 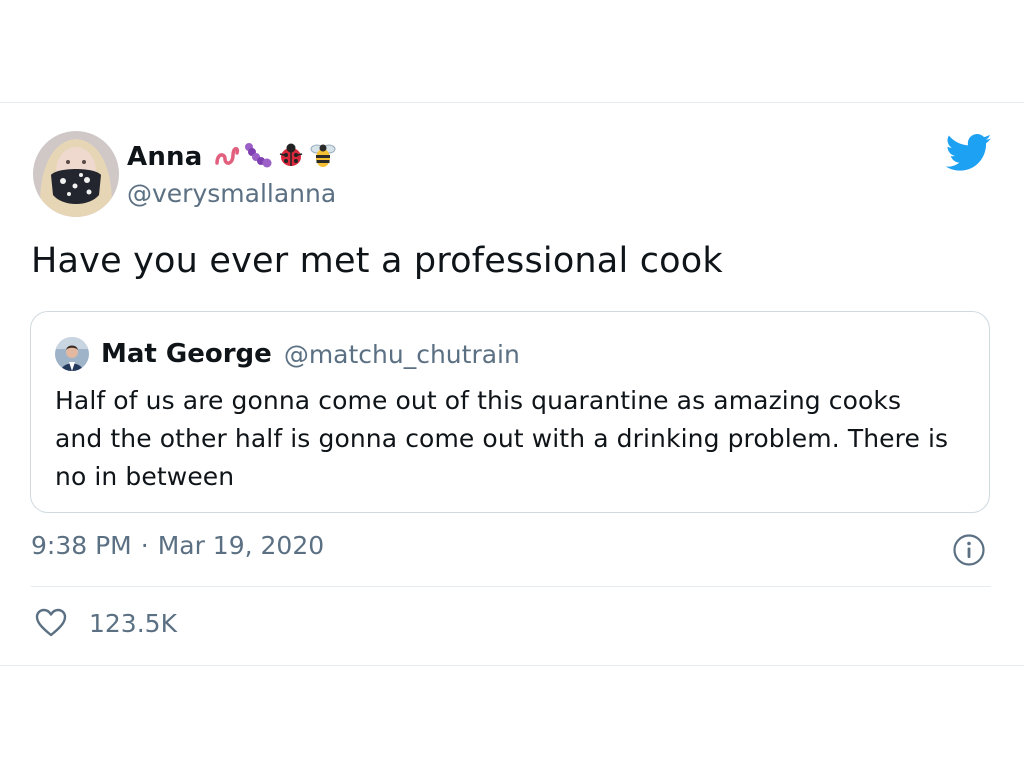 I want to click on heart-icon, so click(x=51, y=623).